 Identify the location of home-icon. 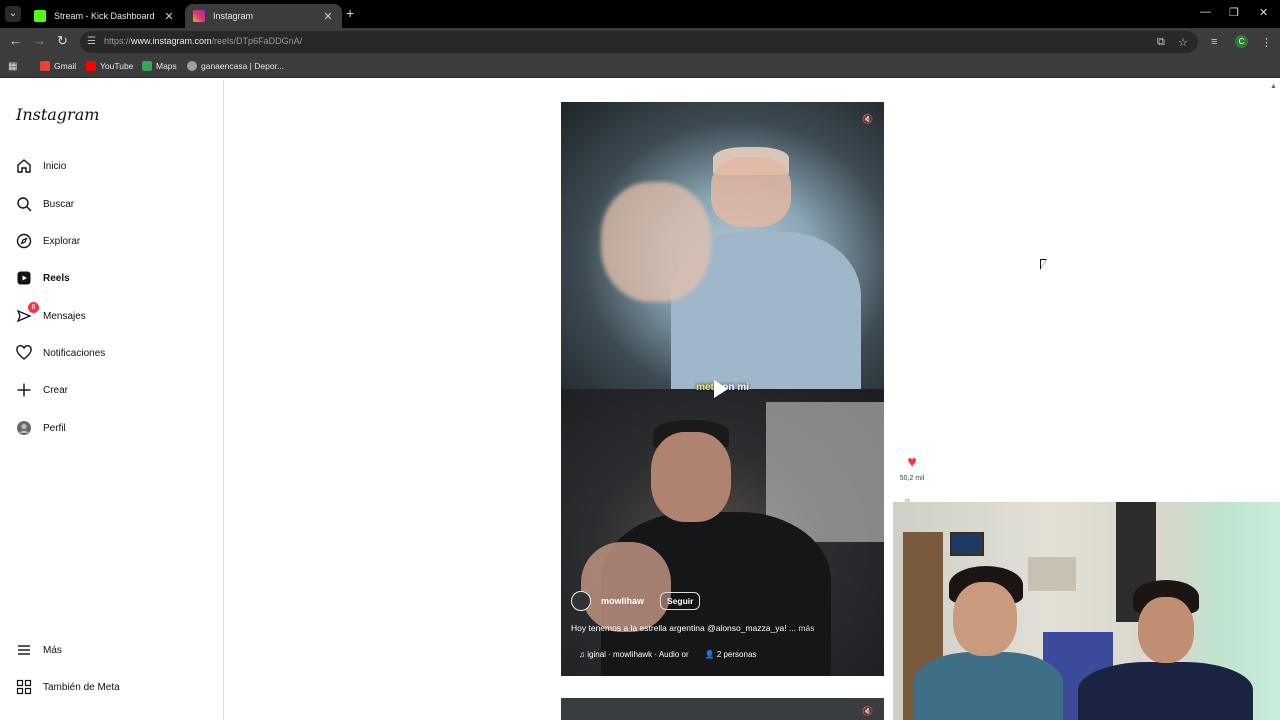
(24, 166).